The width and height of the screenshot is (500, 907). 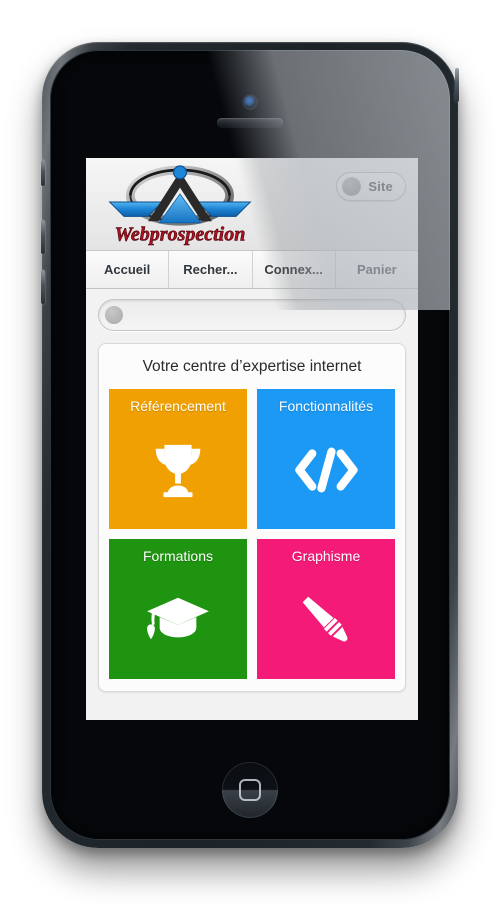 What do you see at coordinates (128, 269) in the screenshot?
I see `nav-item-accueil: Accueil` at bounding box center [128, 269].